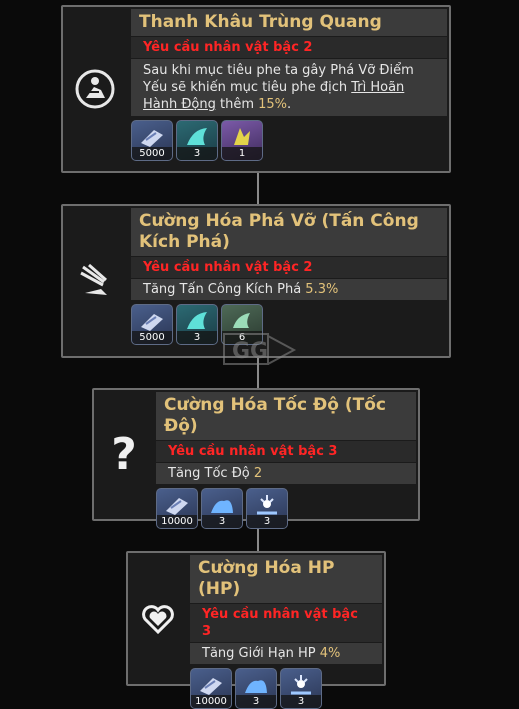 The width and height of the screenshot is (519, 709). I want to click on material-count: 1, so click(242, 153).